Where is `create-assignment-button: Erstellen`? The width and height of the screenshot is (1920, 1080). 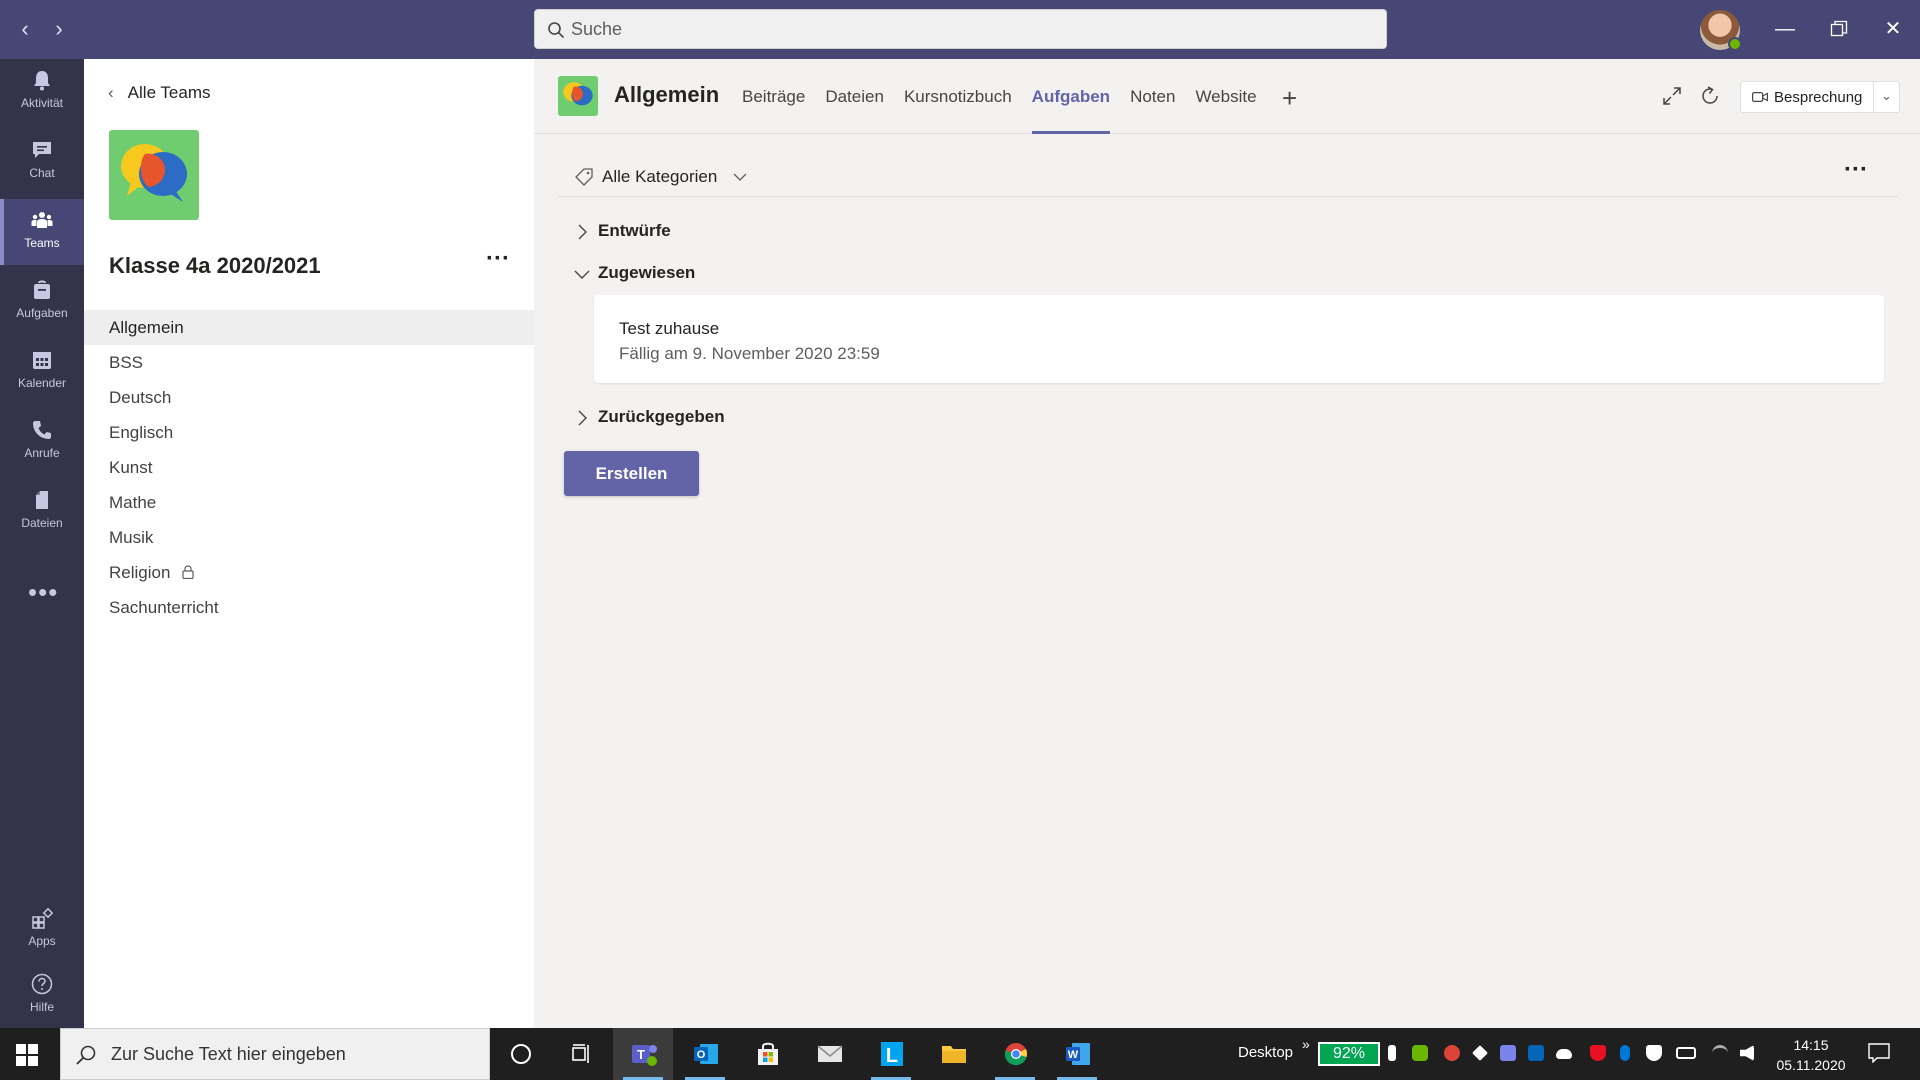 create-assignment-button: Erstellen is located at coordinates (631, 473).